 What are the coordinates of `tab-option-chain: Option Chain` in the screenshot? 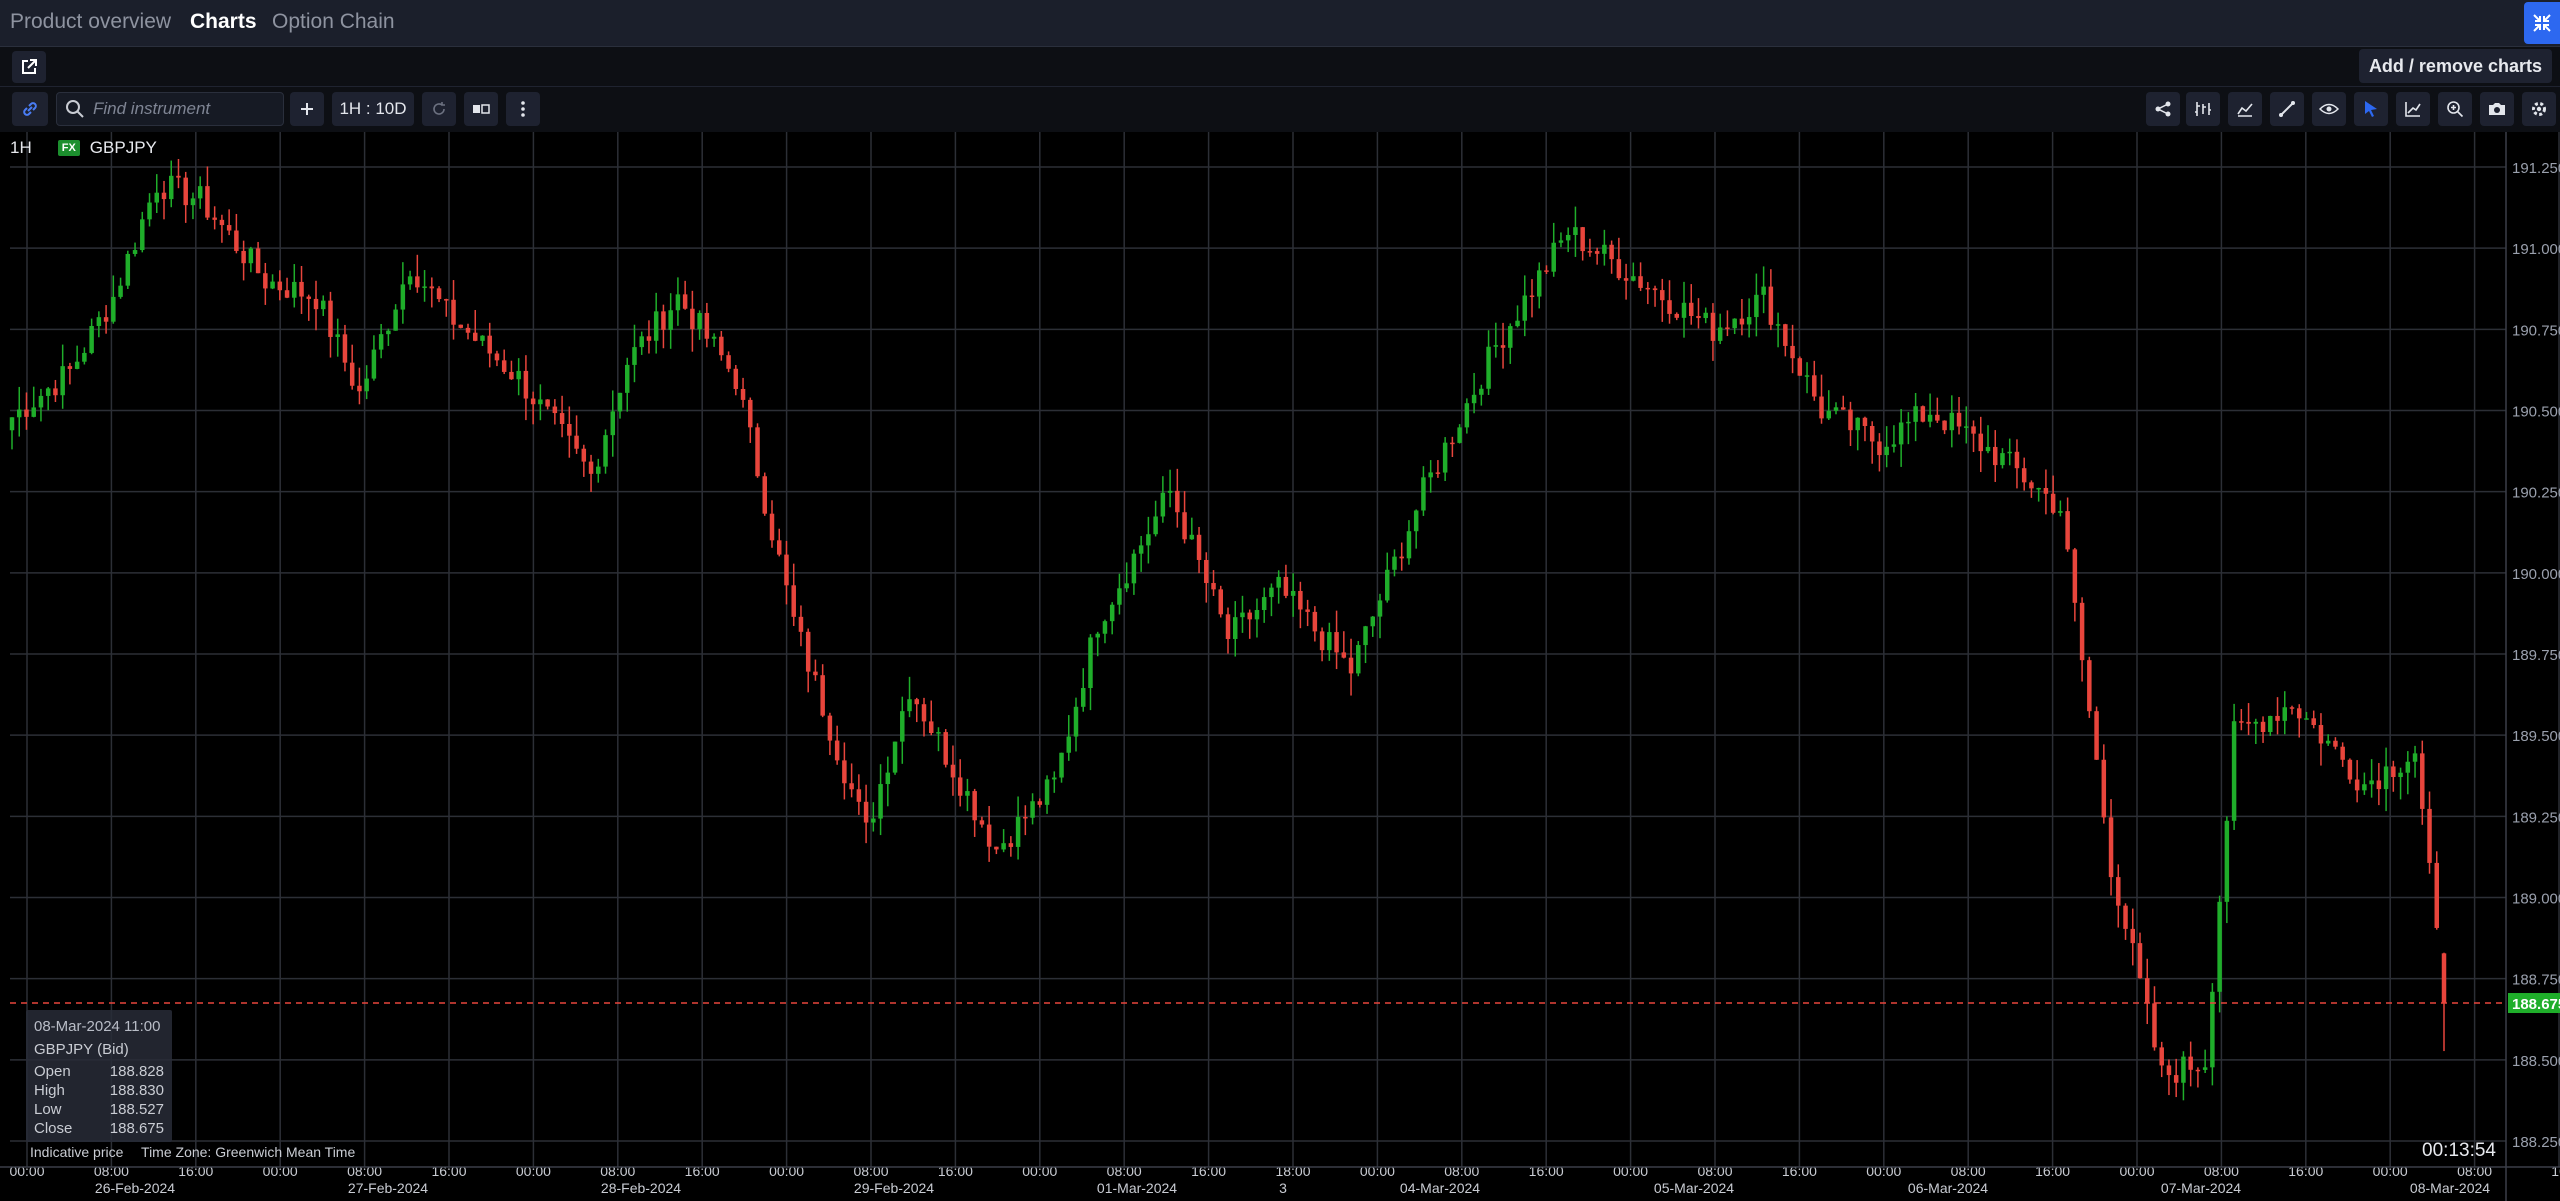 It's located at (333, 22).